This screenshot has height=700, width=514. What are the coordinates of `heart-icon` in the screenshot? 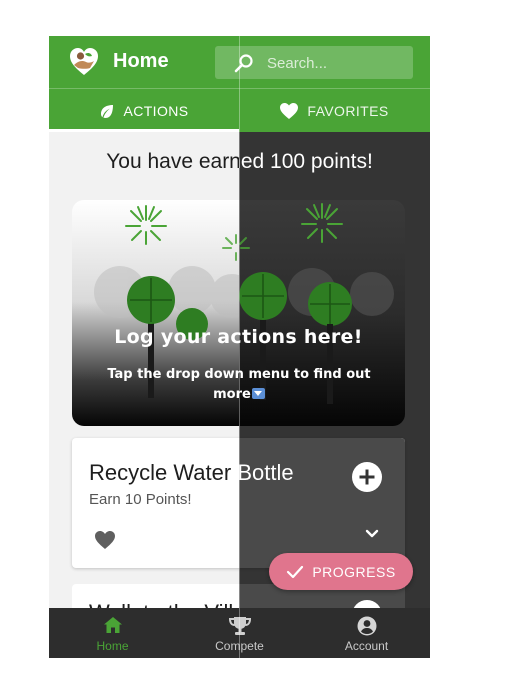 It's located at (289, 111).